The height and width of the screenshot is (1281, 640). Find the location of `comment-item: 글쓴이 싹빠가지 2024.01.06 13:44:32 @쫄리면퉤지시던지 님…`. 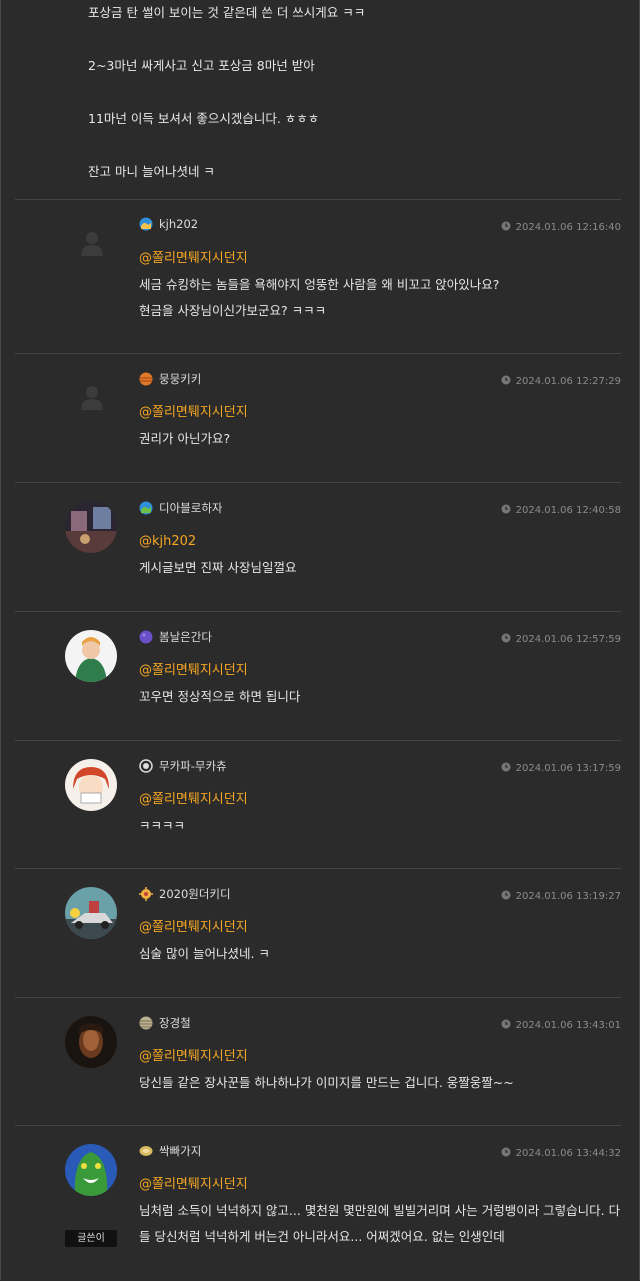

comment-item: 글쓴이 싹빠가지 2024.01.06 13:44:32 @쫄리면퉤지시던지 님… is located at coordinates (318, 1203).